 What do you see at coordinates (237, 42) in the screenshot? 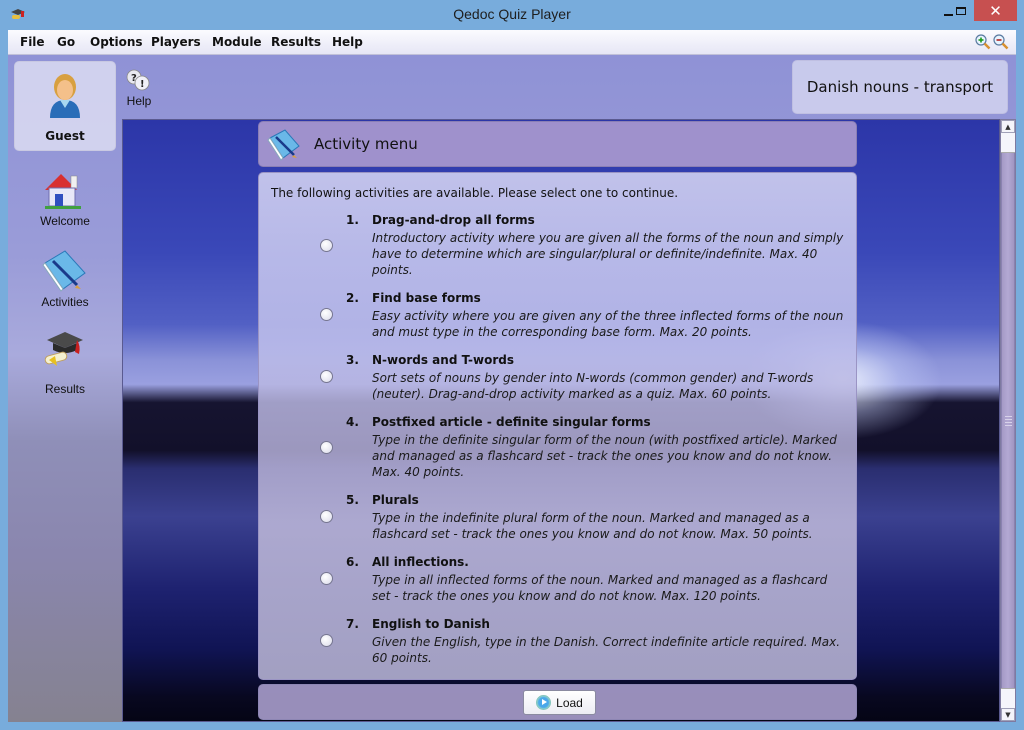
I see `menu-module: Module` at bounding box center [237, 42].